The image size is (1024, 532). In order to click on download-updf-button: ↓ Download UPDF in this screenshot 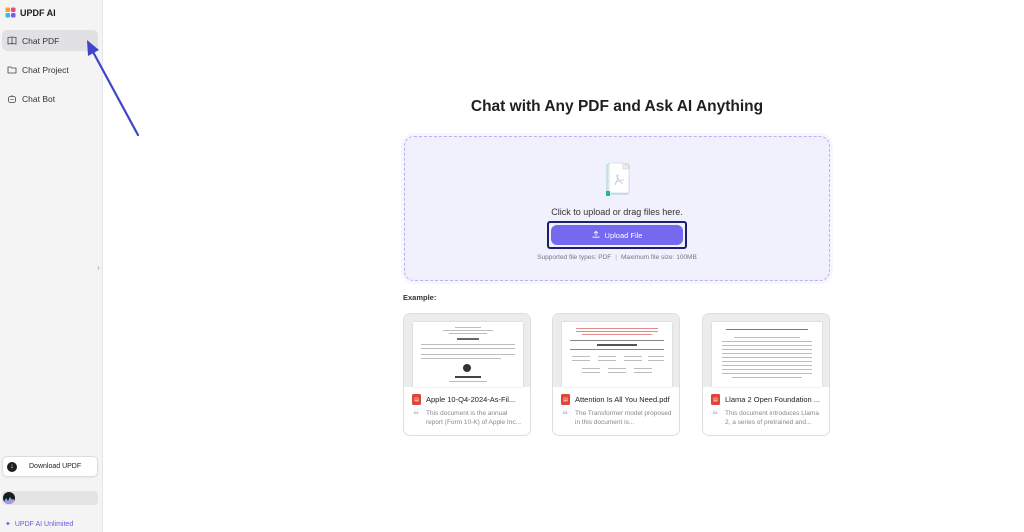, I will do `click(50, 466)`.